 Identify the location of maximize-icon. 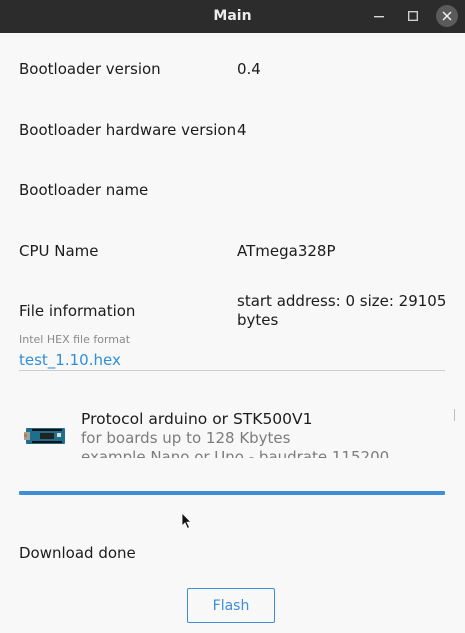
(413, 16).